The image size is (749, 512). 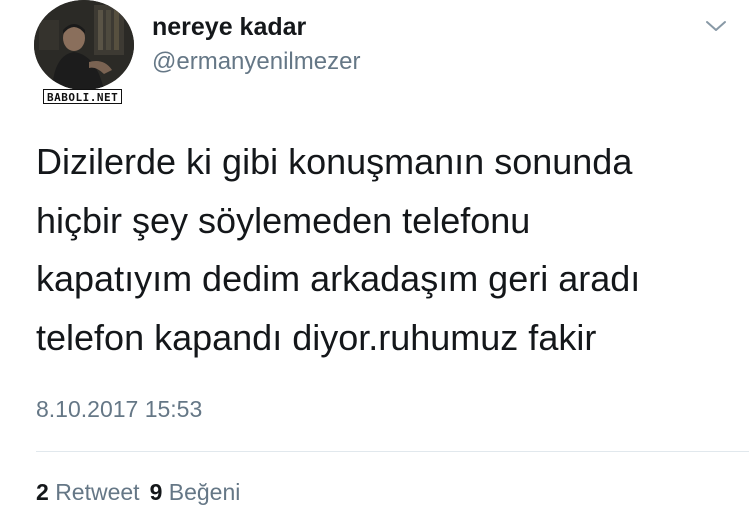 I want to click on tweet-text-line: kapatıyım dedim arkadaşım geri aradı, so click(x=338, y=278).